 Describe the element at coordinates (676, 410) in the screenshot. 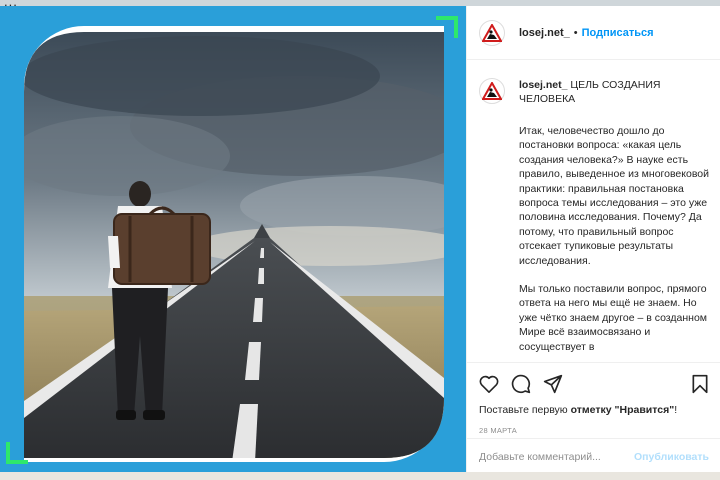

I see `likes-suffix: !` at that location.